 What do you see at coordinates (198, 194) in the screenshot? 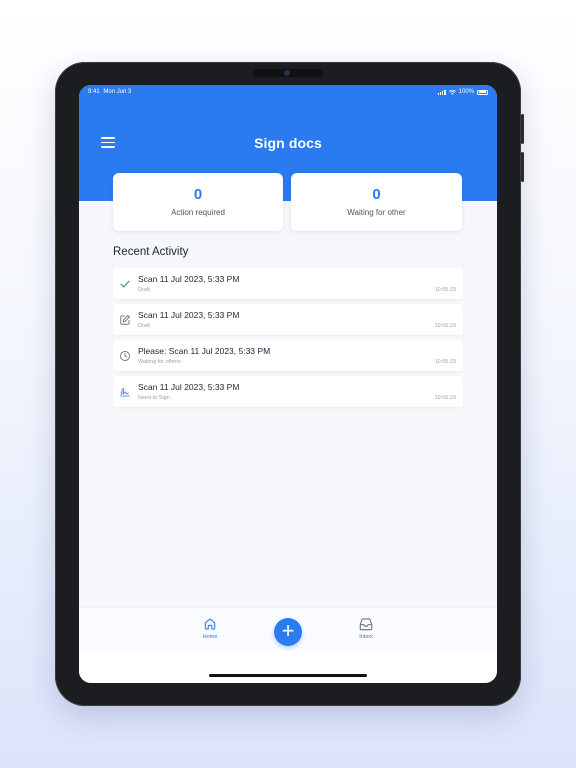
I see `action-required-count: 0` at bounding box center [198, 194].